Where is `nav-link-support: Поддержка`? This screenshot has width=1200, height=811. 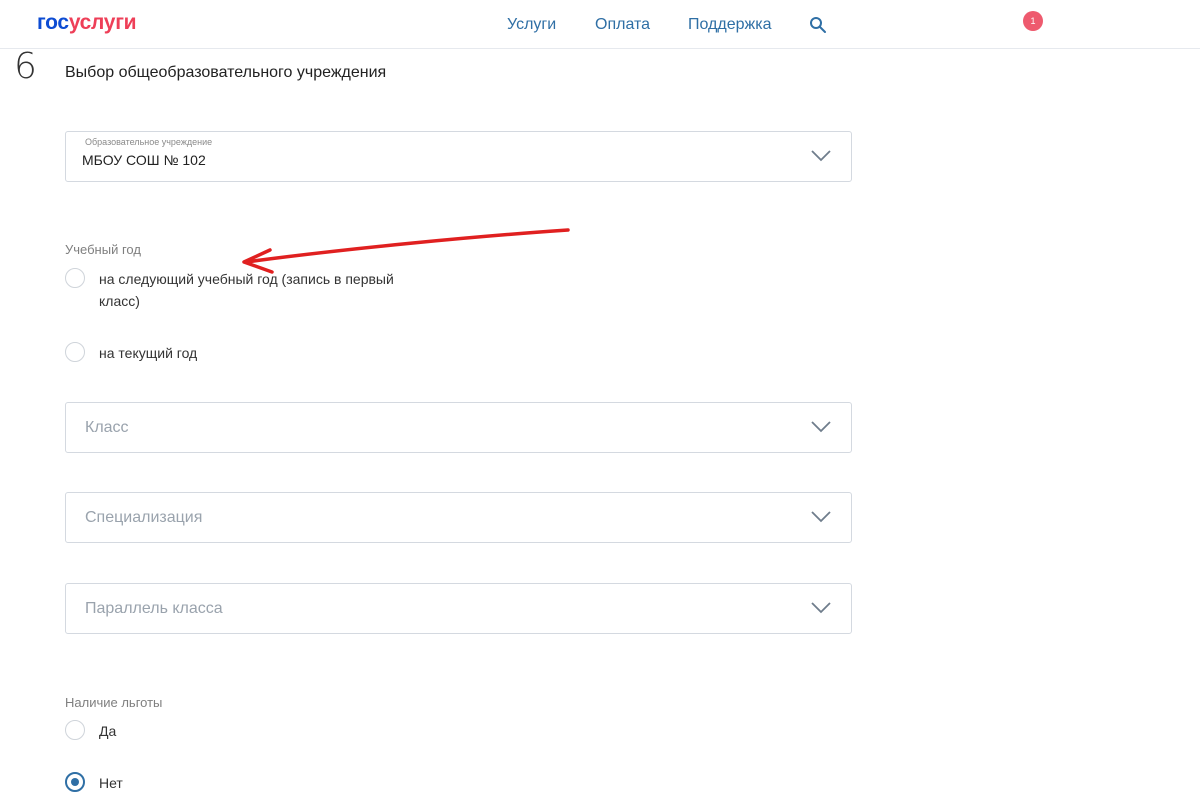 nav-link-support: Поддержка is located at coordinates (729, 25).